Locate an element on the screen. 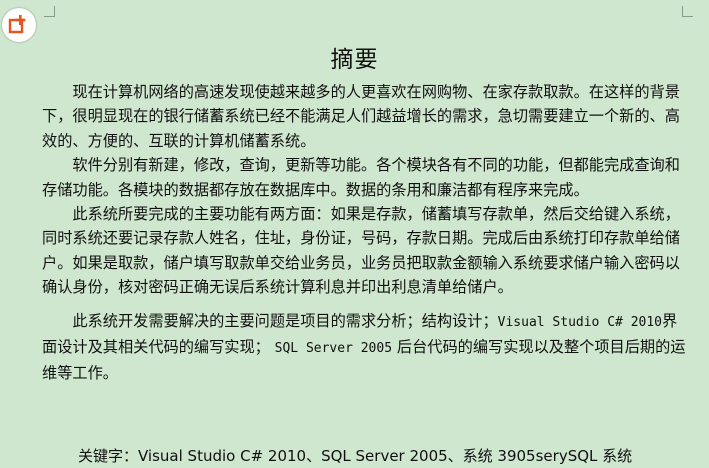 This screenshot has width=709, height=468. paragraph-4-code-2: SQL Server 2005 is located at coordinates (333, 349).